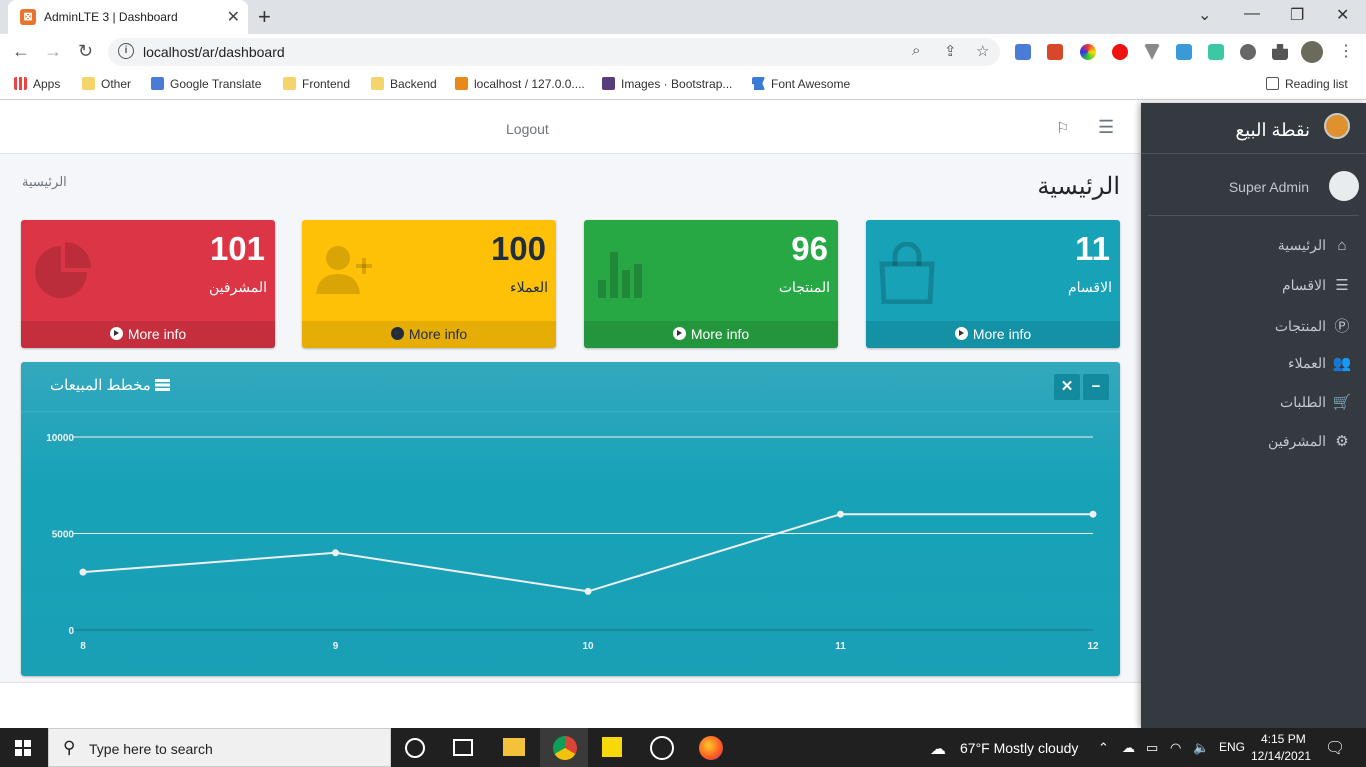 The width and height of the screenshot is (1366, 767). Describe the element at coordinates (1093, 646) in the screenshot. I see `x-tick-label: 12` at that location.